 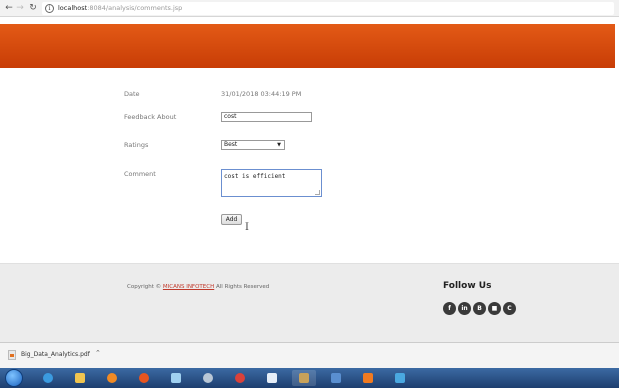 What do you see at coordinates (136, 145) in the screenshot?
I see `ratings-label: Ratings` at bounding box center [136, 145].